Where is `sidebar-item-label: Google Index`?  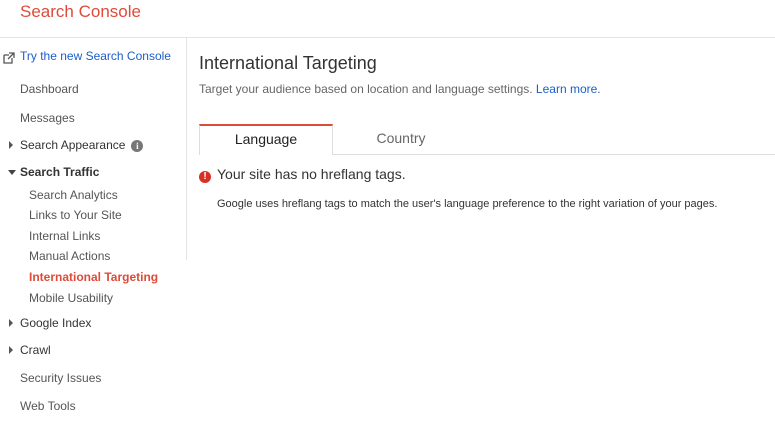 sidebar-item-label: Google Index is located at coordinates (56, 323).